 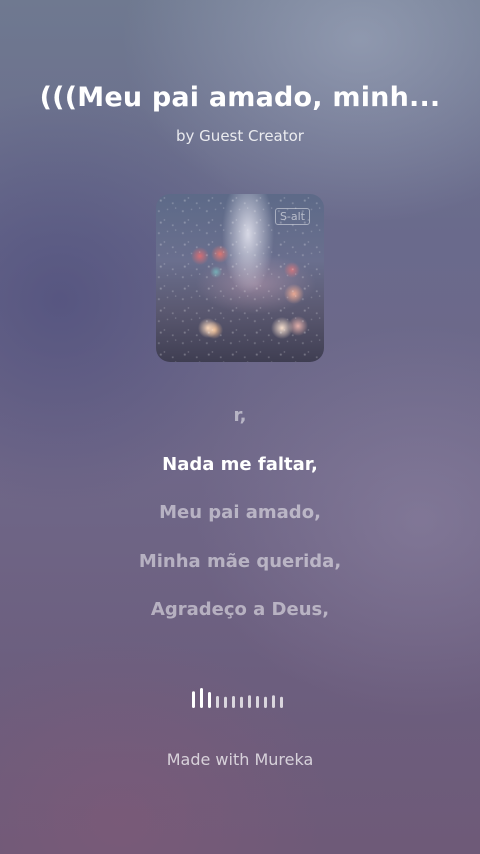 What do you see at coordinates (292, 216) in the screenshot?
I see `cover-watermark: S-alt` at bounding box center [292, 216].